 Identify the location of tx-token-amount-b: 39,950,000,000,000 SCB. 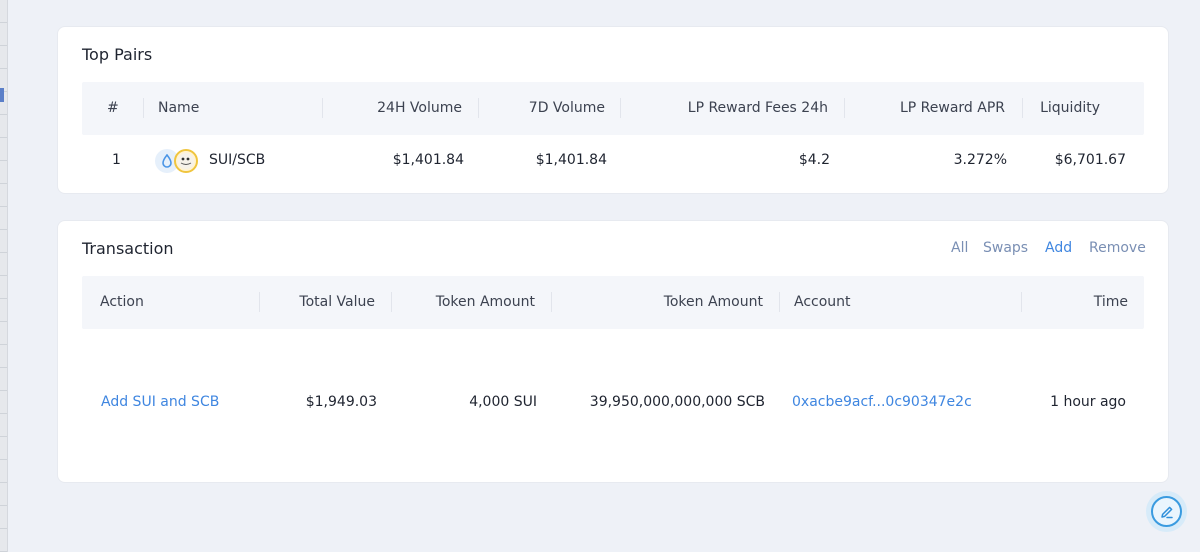
(677, 402).